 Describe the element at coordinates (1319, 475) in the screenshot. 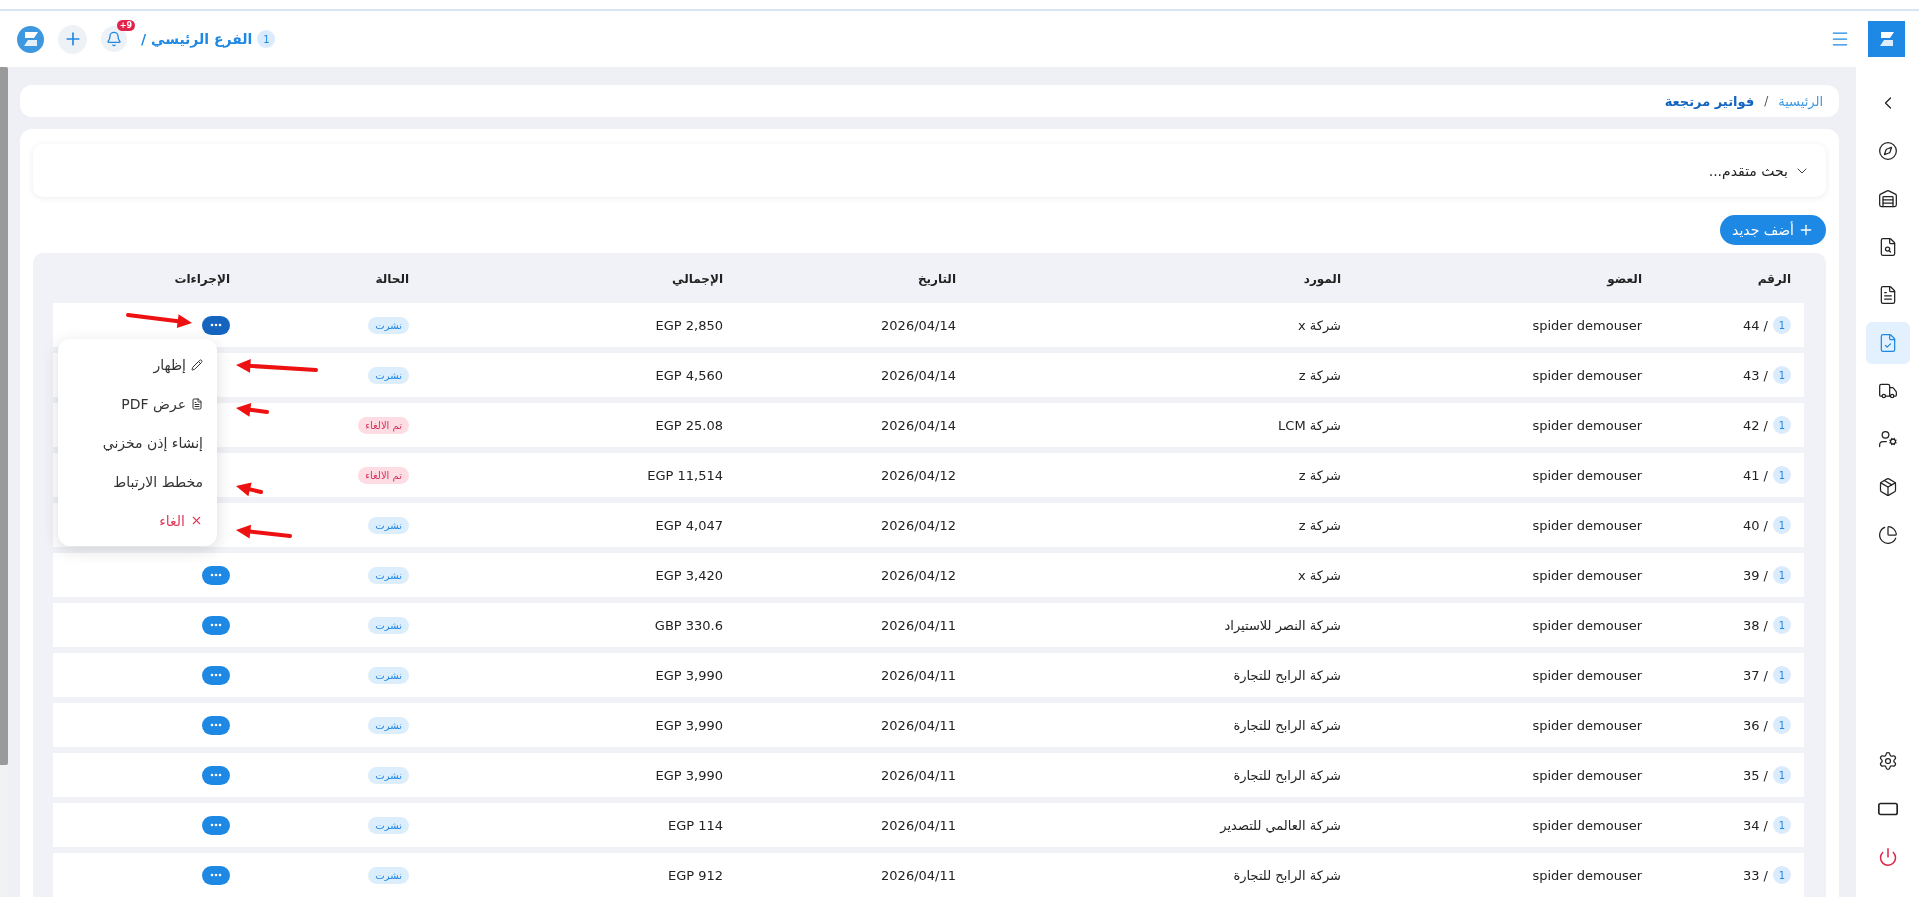

I see `table-cell-text: شركة z` at that location.